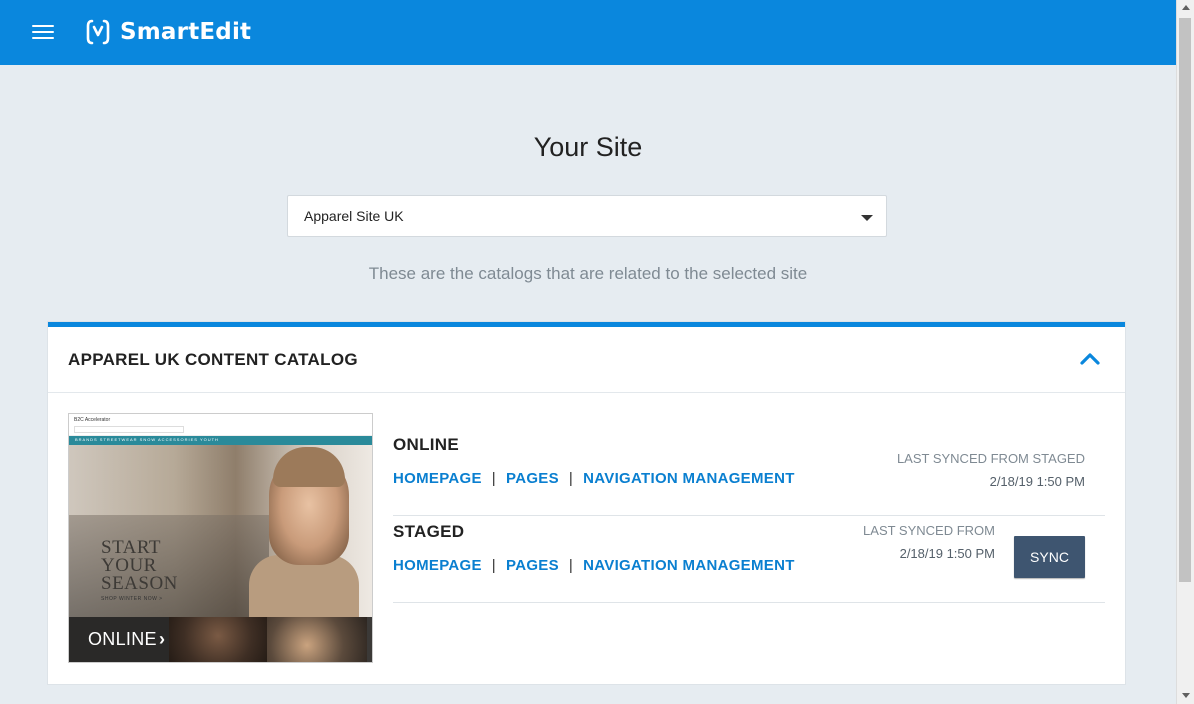 This screenshot has width=1194, height=704. I want to click on scrollbar-thumb, so click(1185, 300).